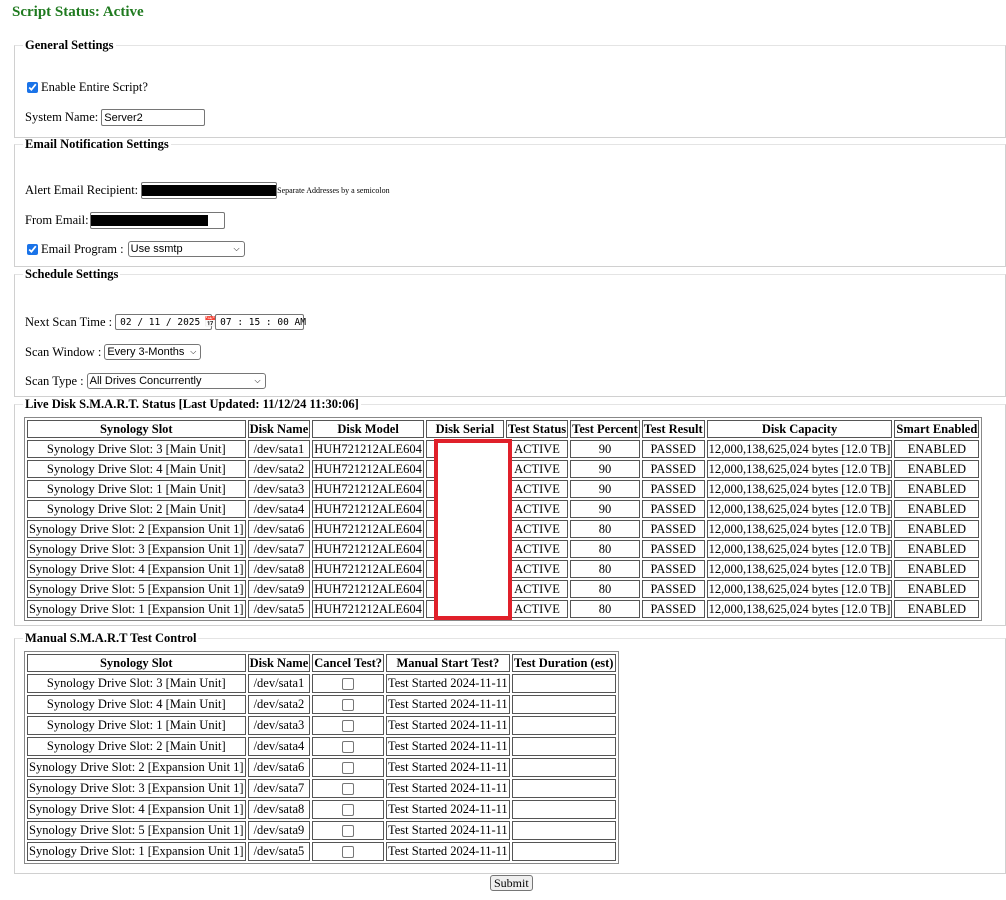 The image size is (1006, 900). Describe the element at coordinates (279, 449) in the screenshot. I see `table-cell: /dev/sata1` at that location.